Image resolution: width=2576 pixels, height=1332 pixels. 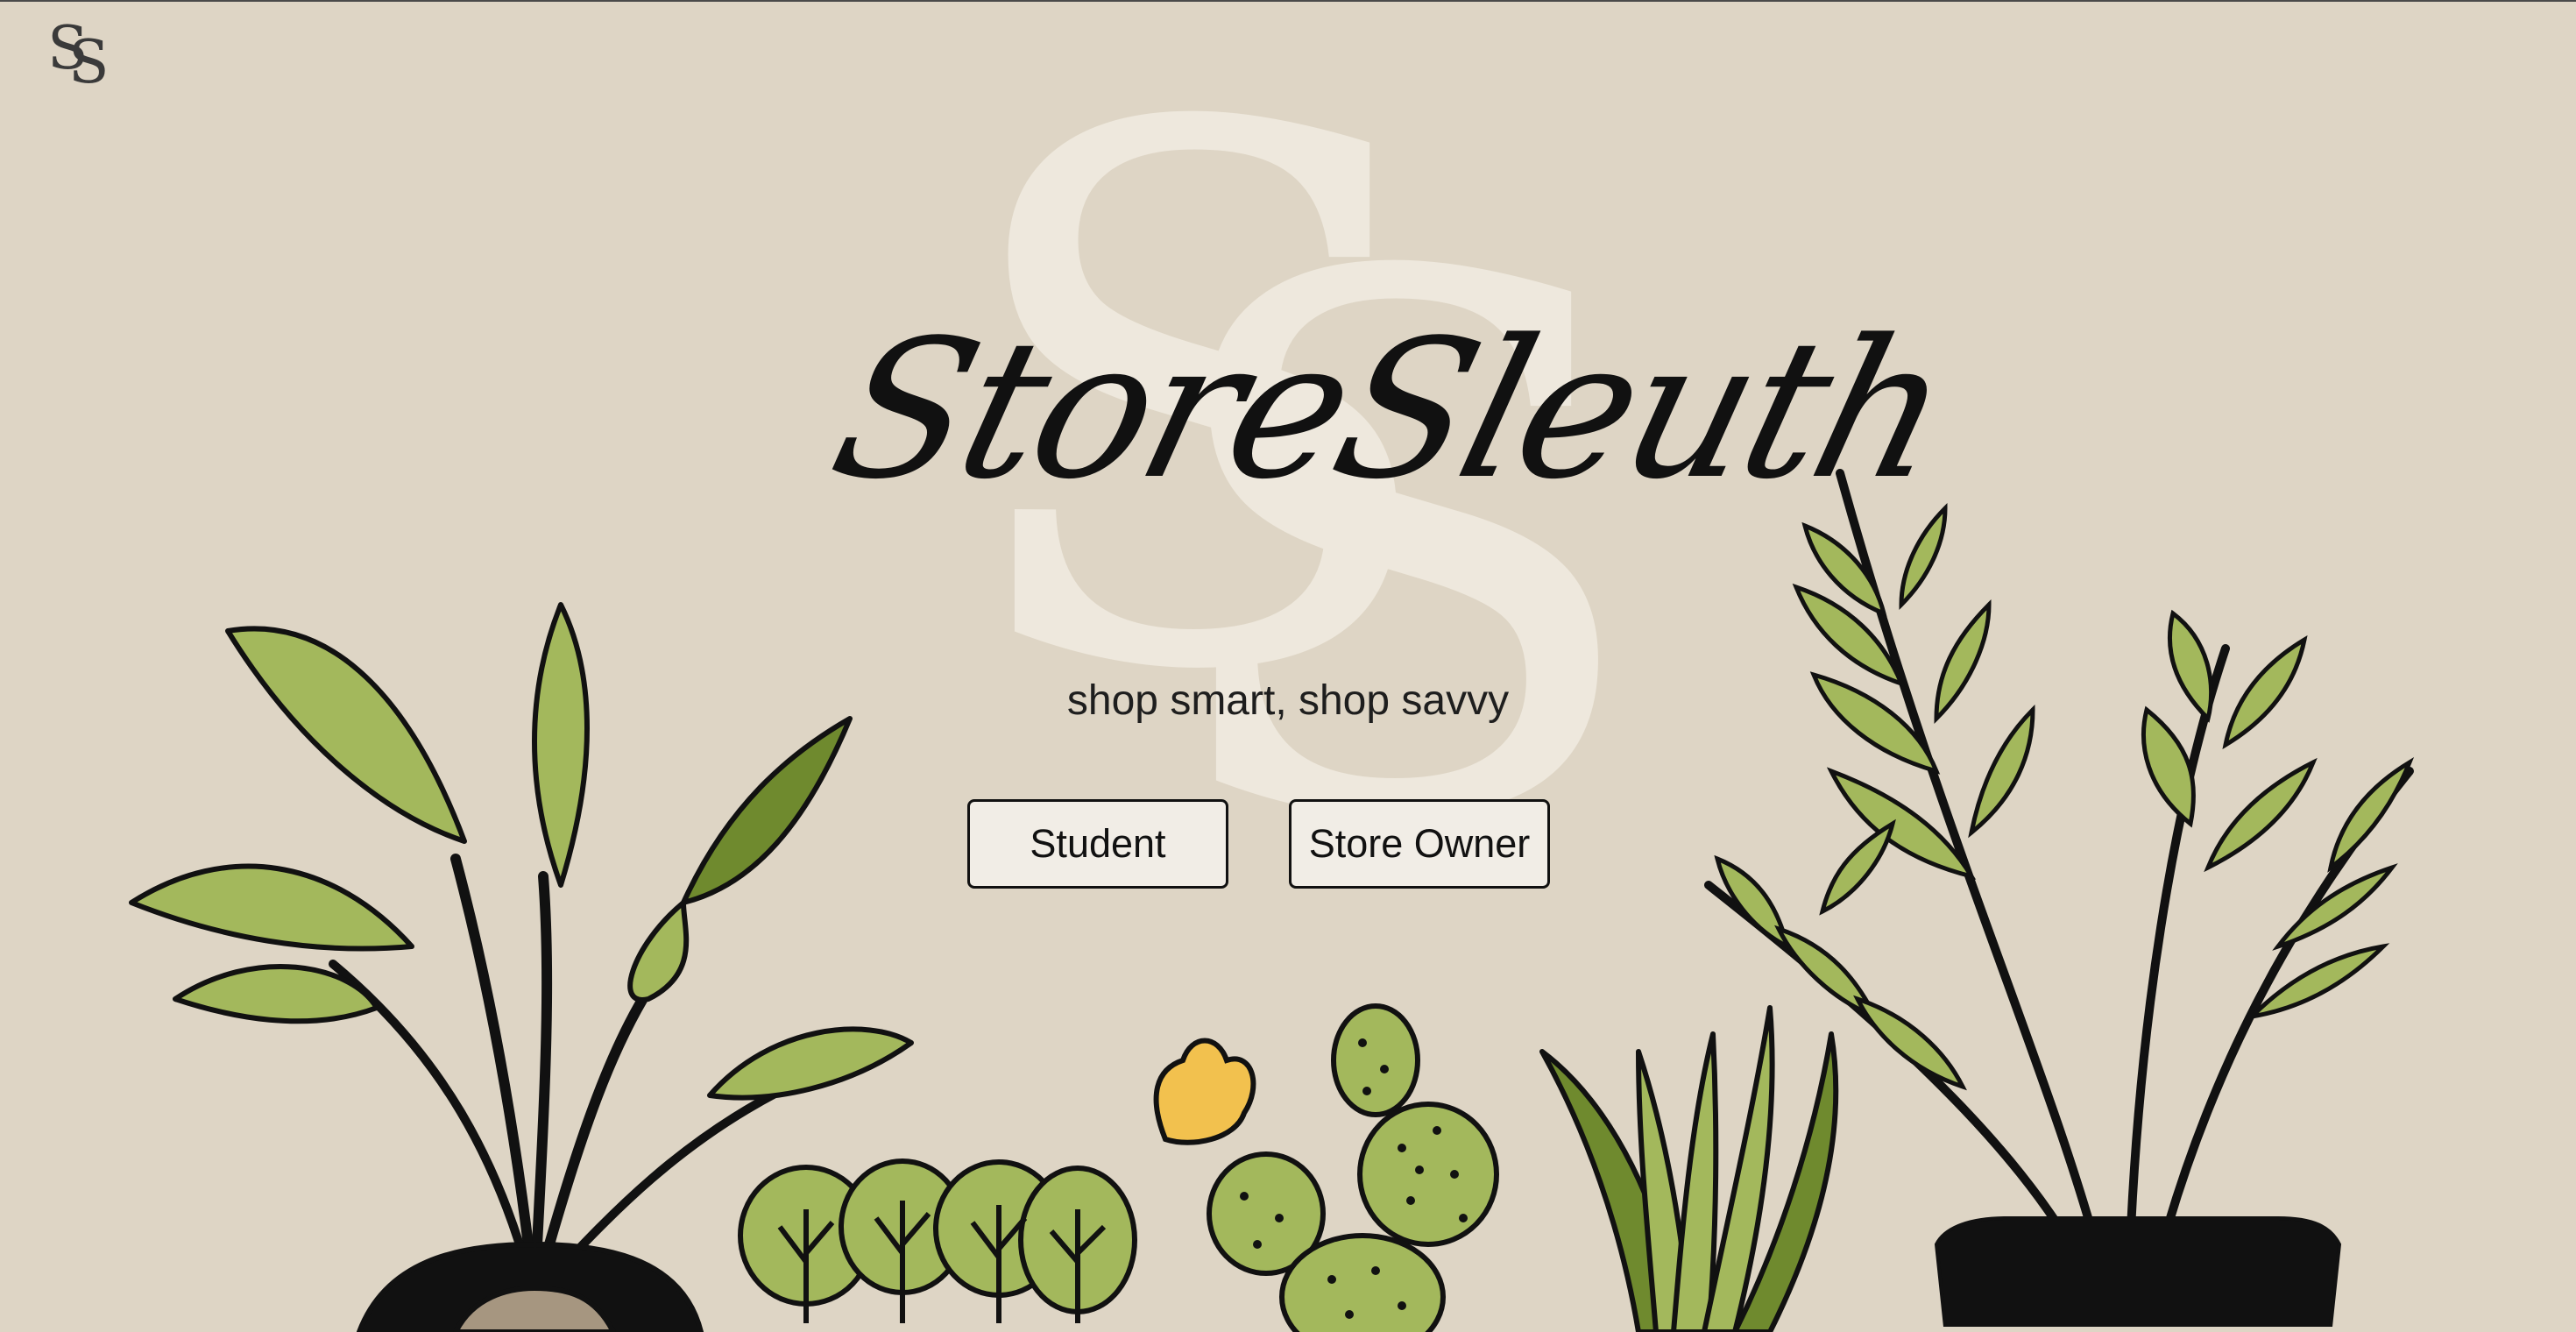 I want to click on leafy-herb-plant-icon, so click(x=937, y=1240).